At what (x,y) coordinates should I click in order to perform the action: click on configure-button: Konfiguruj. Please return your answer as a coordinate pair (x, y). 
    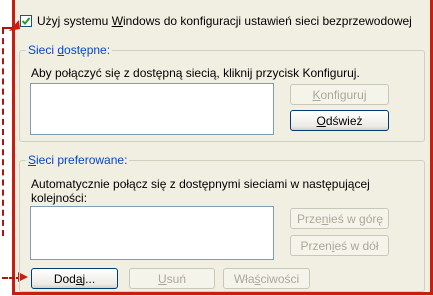
    Looking at the image, I should click on (339, 94).